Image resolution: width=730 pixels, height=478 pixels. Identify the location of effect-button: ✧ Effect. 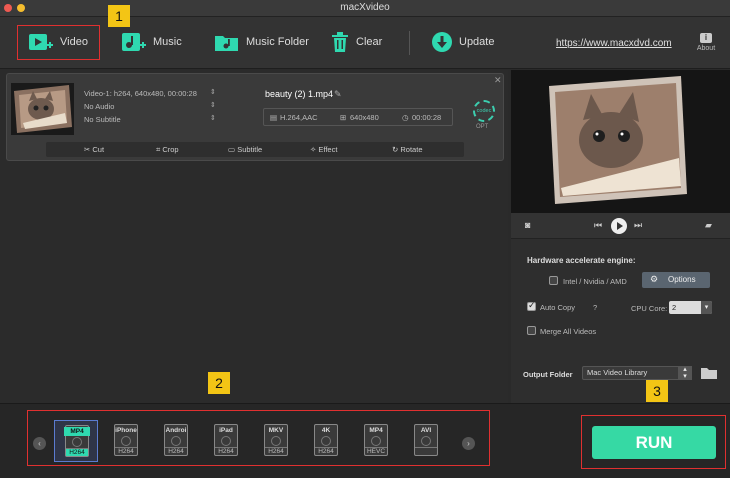
(323, 149).